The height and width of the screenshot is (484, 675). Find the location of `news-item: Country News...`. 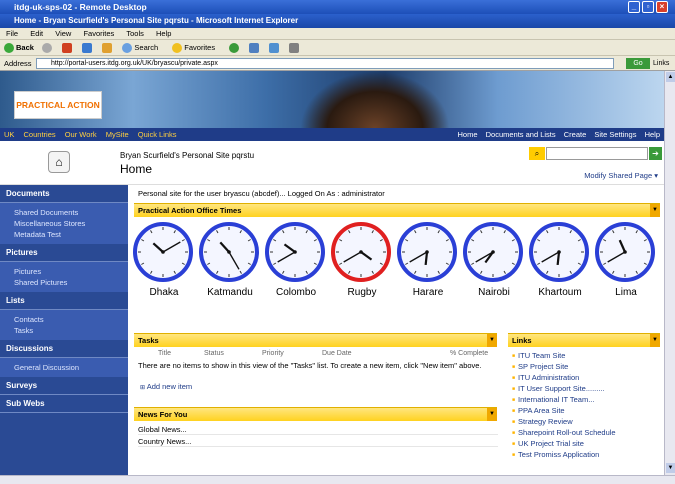

news-item: Country News... is located at coordinates (318, 441).